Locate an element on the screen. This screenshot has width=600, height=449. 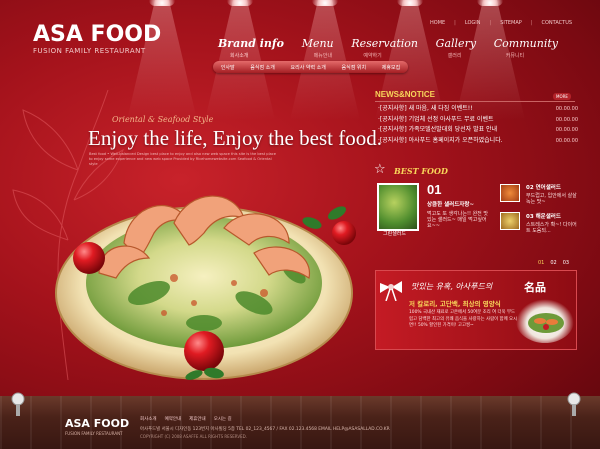
best-food-title: 상큼한 샐러드자랑~ is located at coordinates (450, 204).